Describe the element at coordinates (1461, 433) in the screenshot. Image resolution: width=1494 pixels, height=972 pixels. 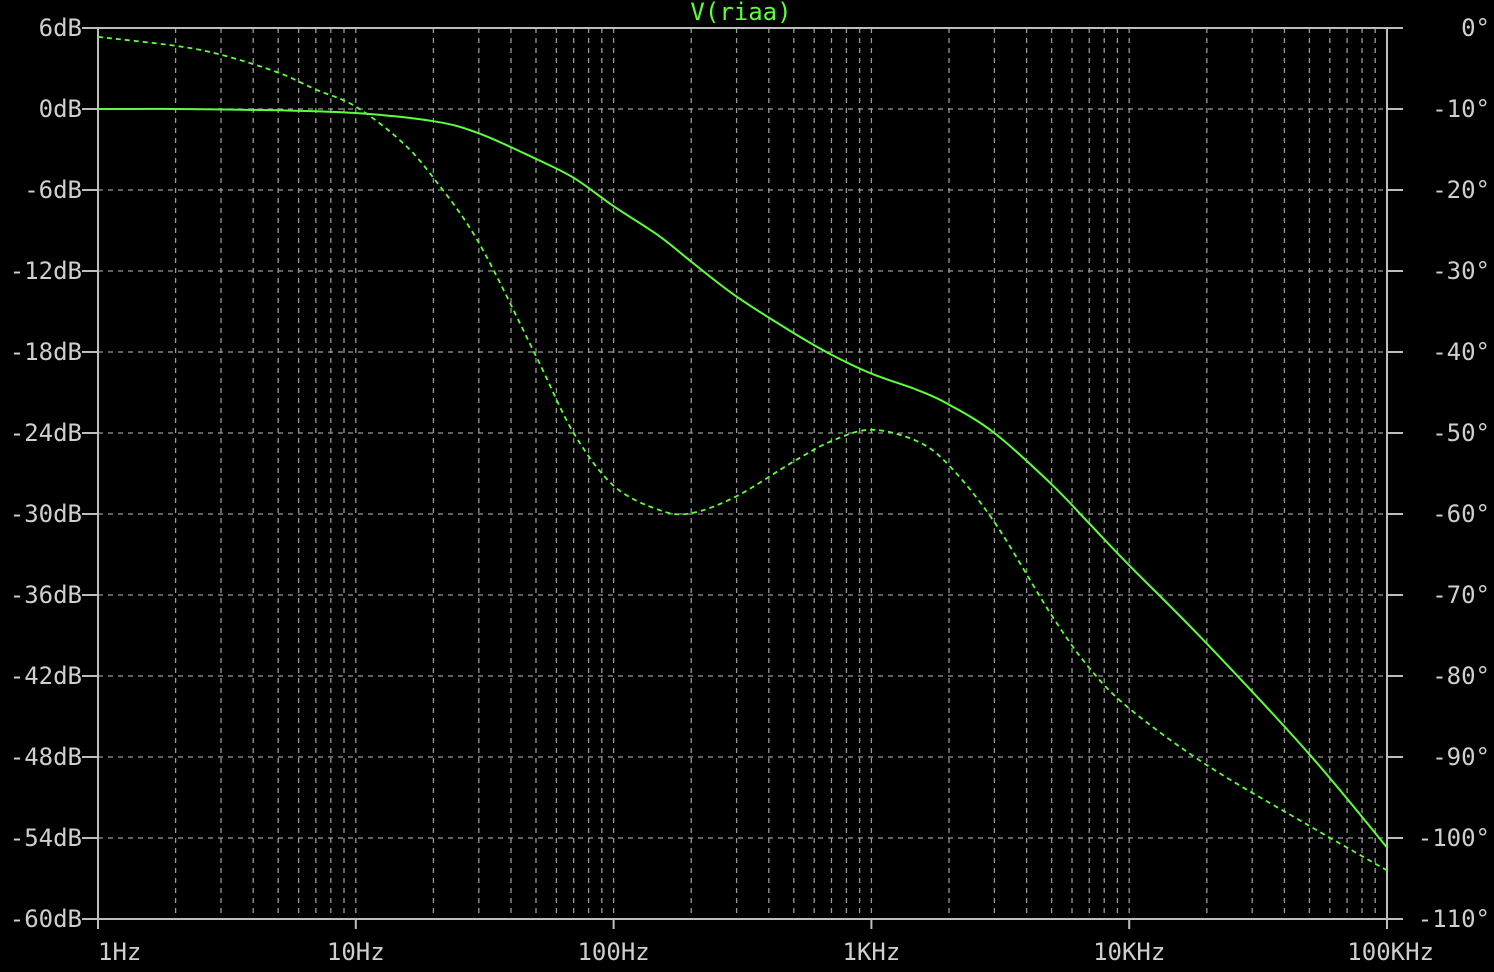
I see `right-tick-label: -50°` at that location.